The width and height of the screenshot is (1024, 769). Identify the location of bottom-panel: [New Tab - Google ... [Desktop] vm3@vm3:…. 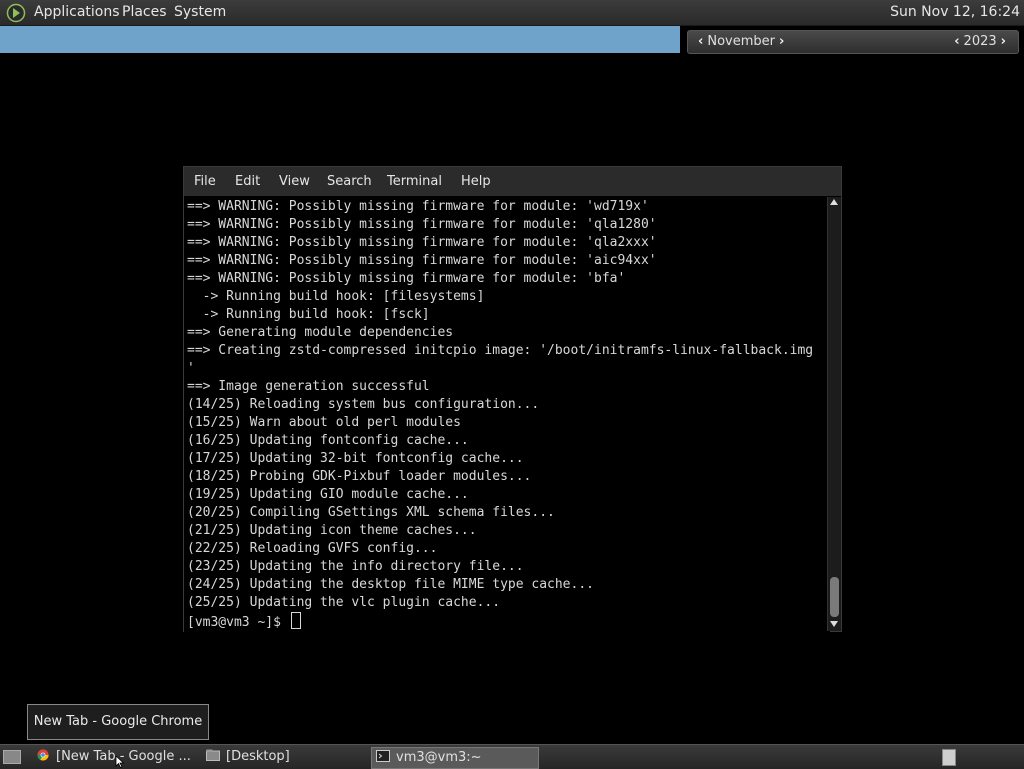
(512, 756).